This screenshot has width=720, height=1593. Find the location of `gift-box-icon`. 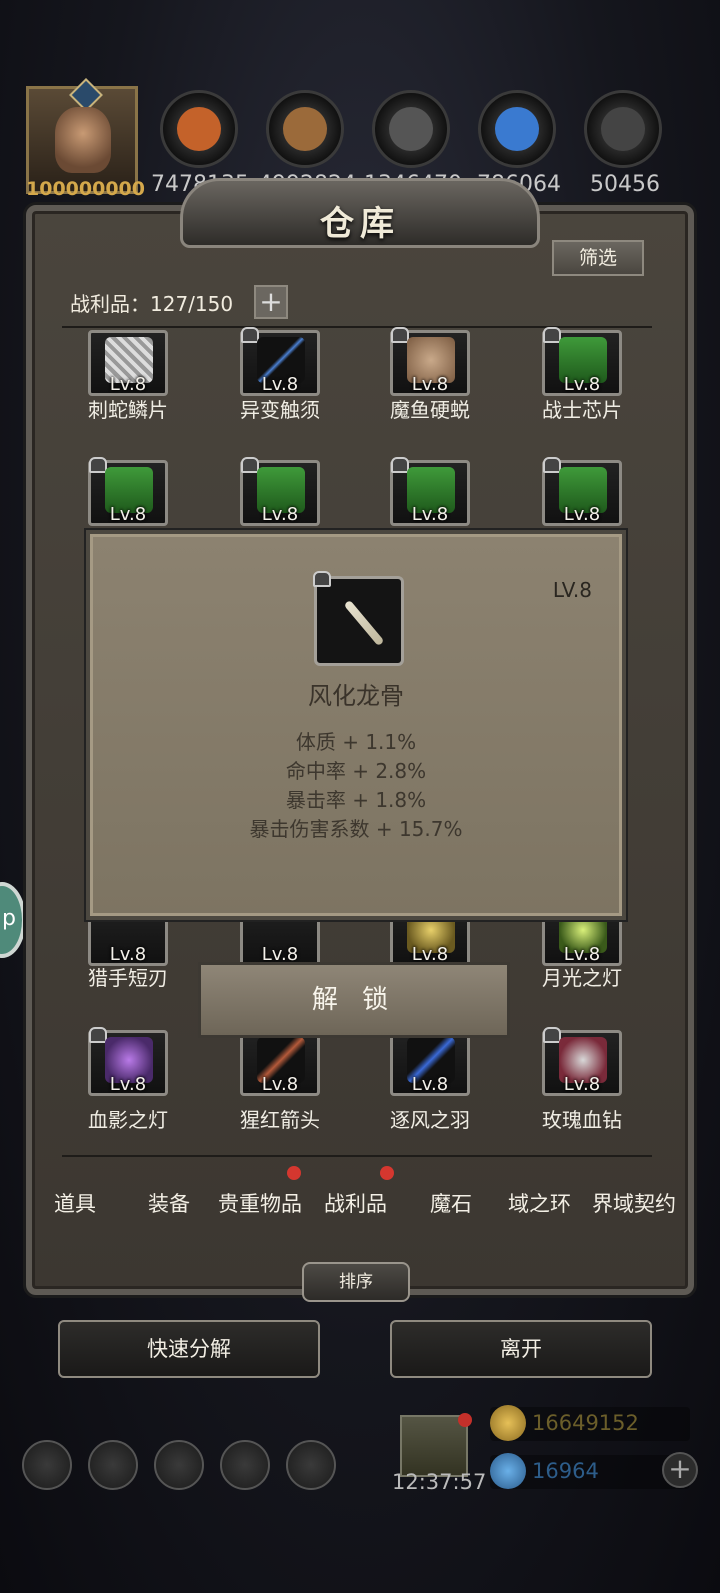

gift-box-icon is located at coordinates (436, 1445).